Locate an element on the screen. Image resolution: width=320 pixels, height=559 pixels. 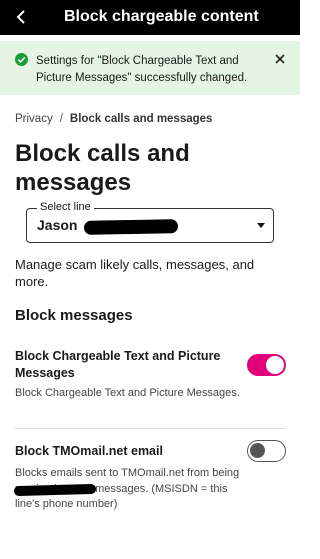
back-button is located at coordinates (21, 17).